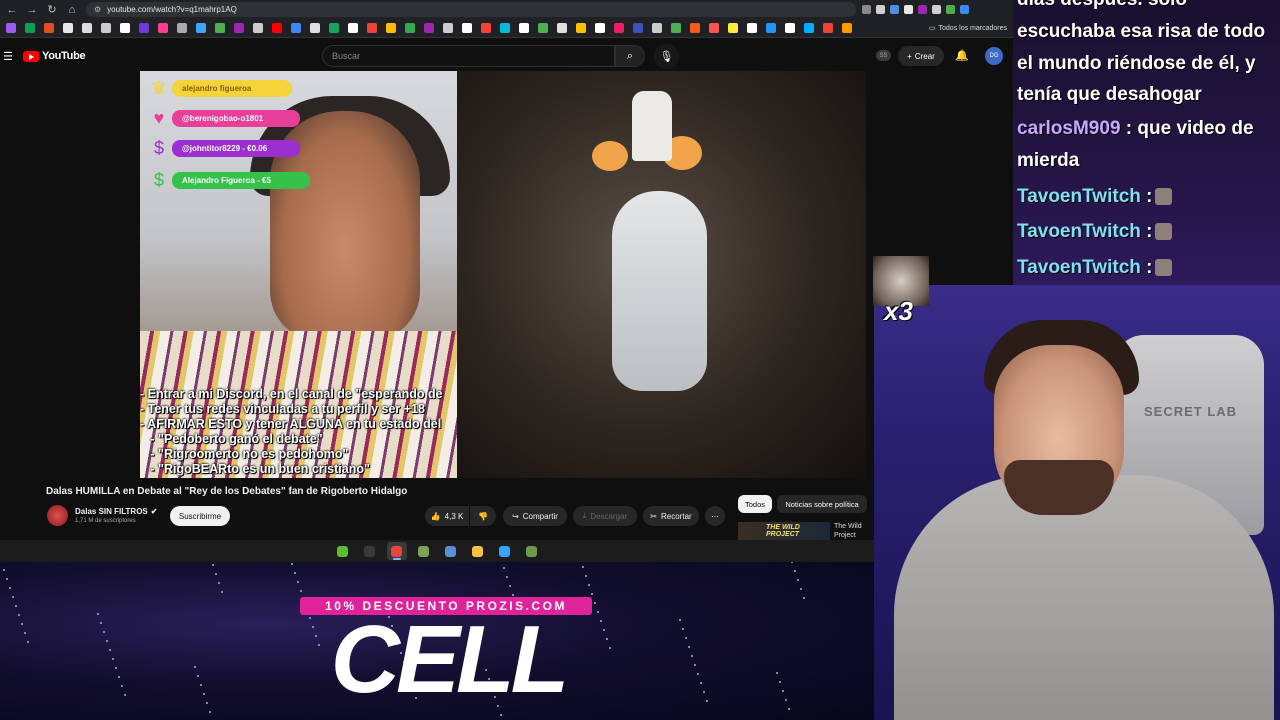 Image resolution: width=1280 pixels, height=720 pixels. What do you see at coordinates (909, 56) in the screenshot?
I see `plus-icon: +` at bounding box center [909, 56].